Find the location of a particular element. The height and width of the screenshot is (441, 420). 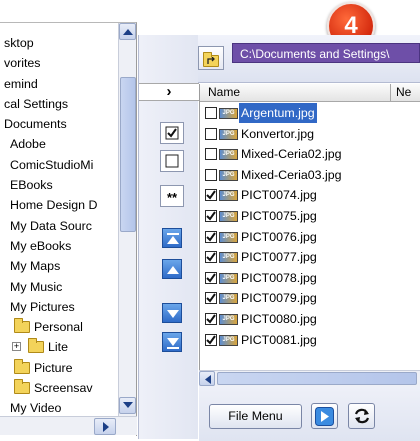

tree-item-label: vorites is located at coordinates (22, 63).